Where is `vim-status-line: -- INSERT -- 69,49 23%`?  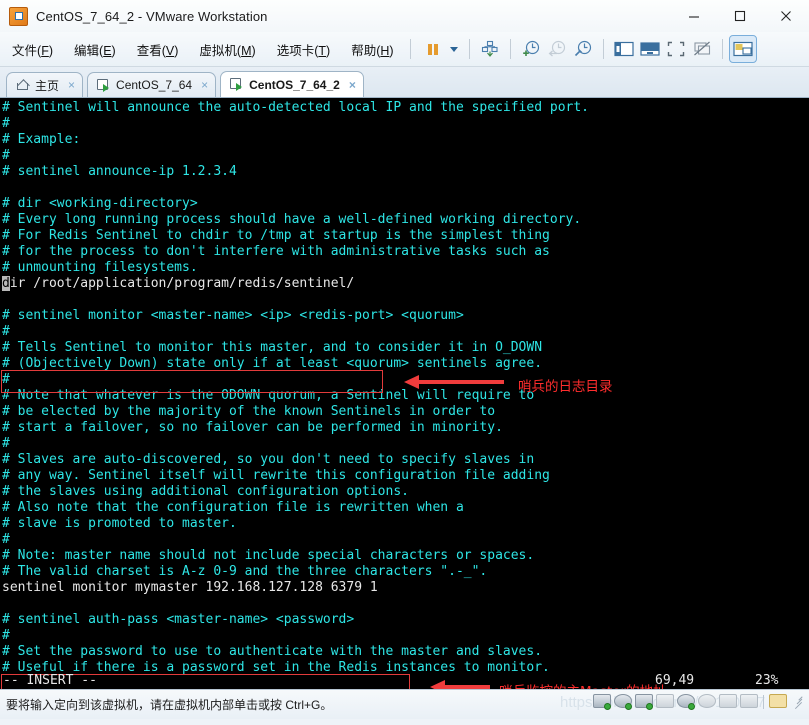 vim-status-line: -- INSERT -- 69,49 23% is located at coordinates (404, 680).